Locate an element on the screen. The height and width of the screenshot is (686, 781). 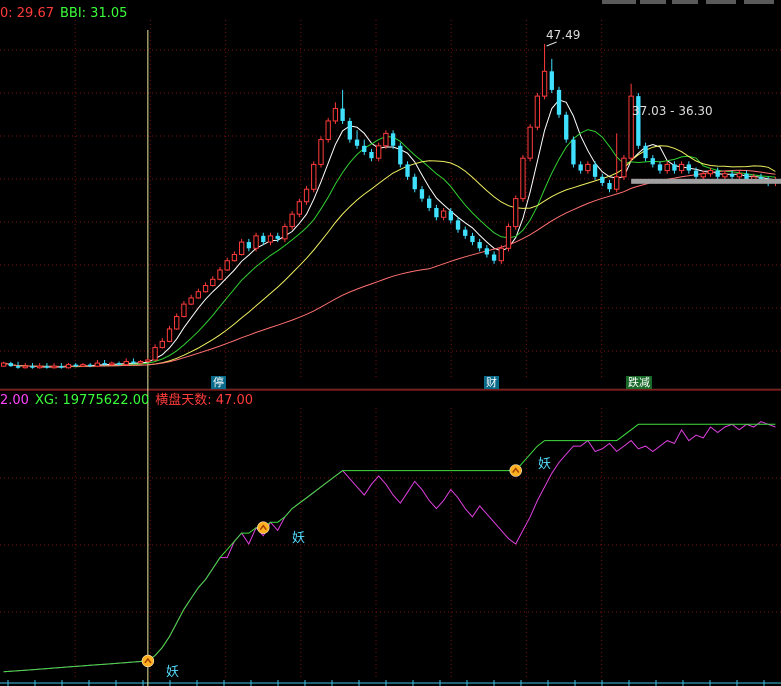
event-tag-suspend: 停 is located at coordinates (218, 382).